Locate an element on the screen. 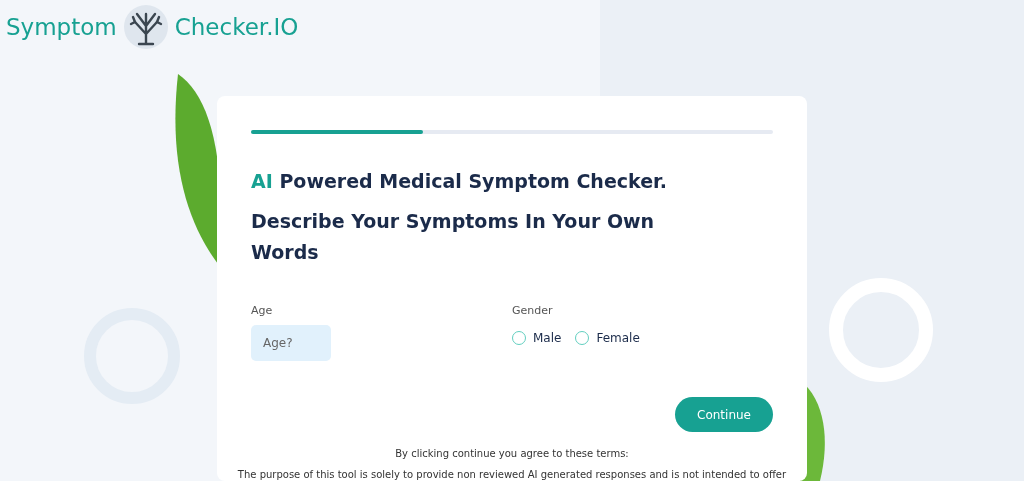 This screenshot has height=481, width=1024. subheading: Describe Your Symptoms In Your Own Words is located at coordinates (453, 237).